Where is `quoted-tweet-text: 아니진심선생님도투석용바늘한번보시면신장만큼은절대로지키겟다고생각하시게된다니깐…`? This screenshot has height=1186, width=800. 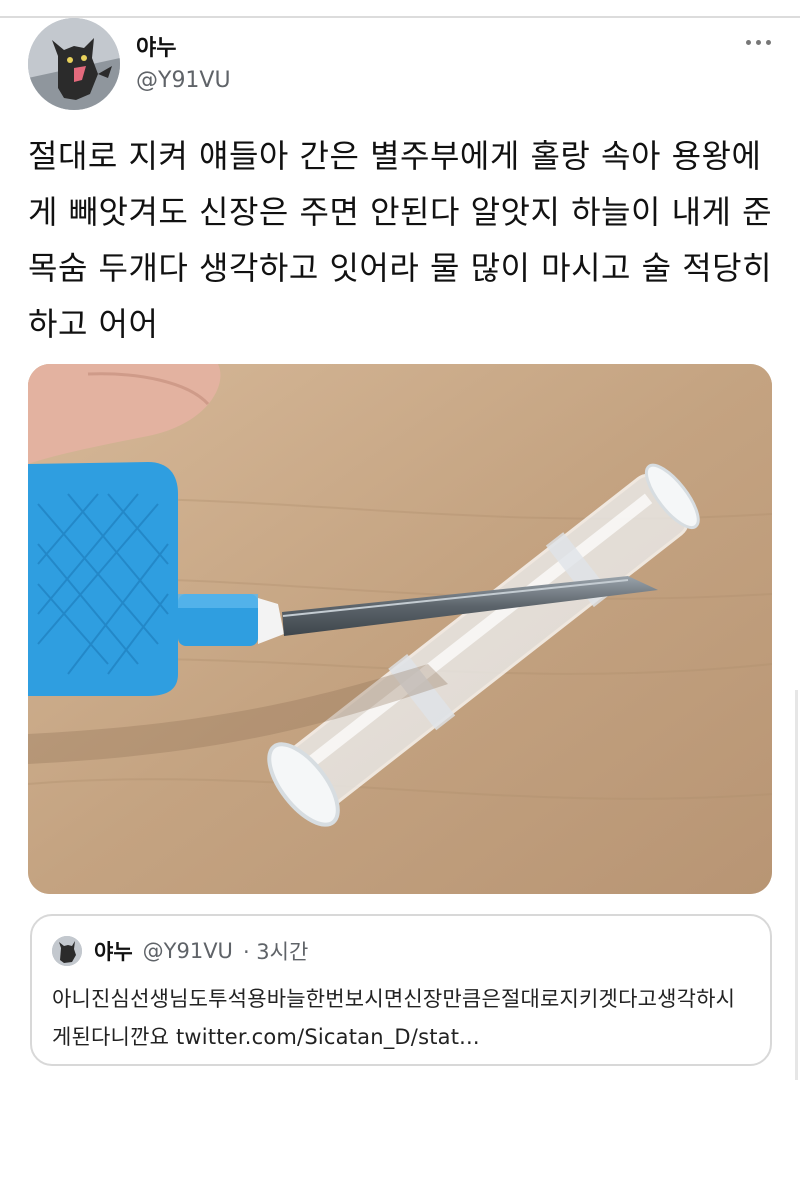
quoted-tweet-text: 아니진심선생님도투석용바늘한번보시면신장만큼은절대로지키겟다고생각하시게된다니깐… is located at coordinates (394, 1018).